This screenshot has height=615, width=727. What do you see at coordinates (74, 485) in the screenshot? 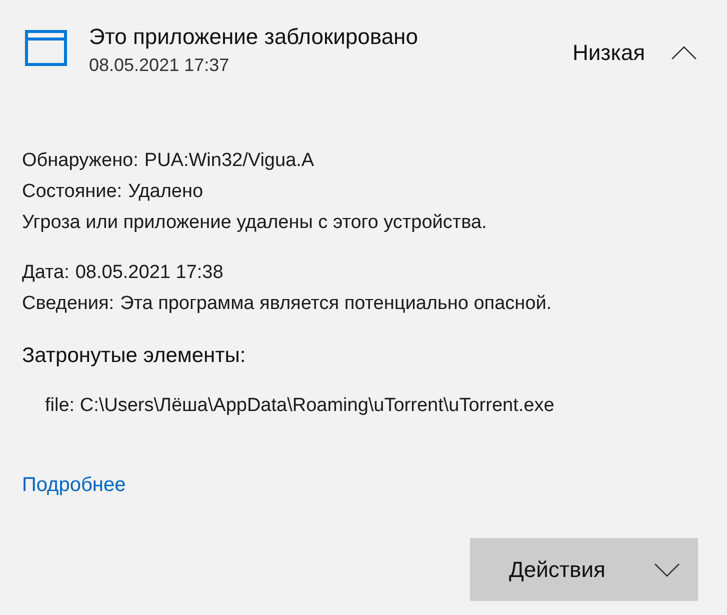
I see `learn-more-link: Подробнее` at bounding box center [74, 485].